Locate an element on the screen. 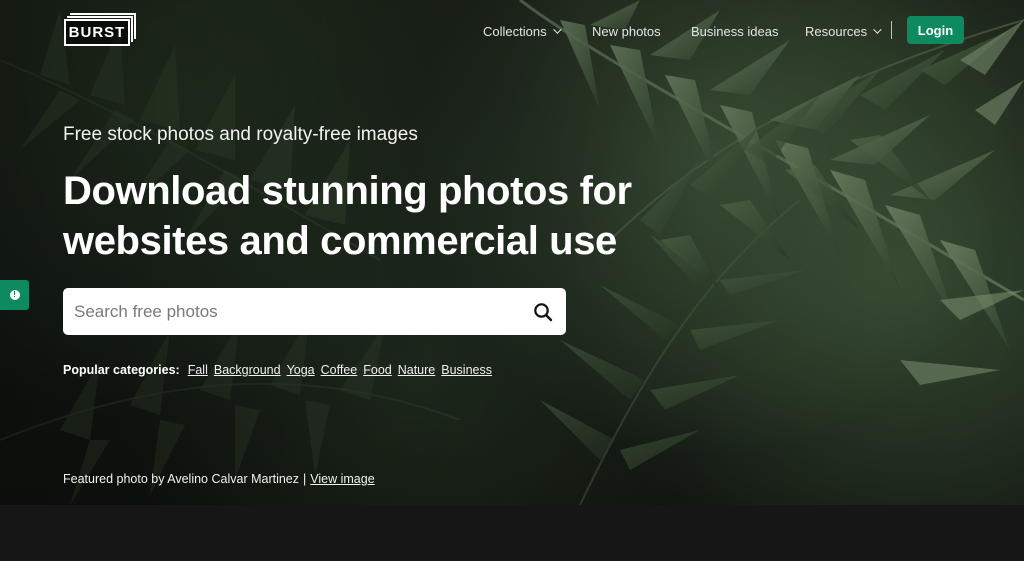 The width and height of the screenshot is (1024, 561). category-link-business: Business is located at coordinates (466, 370).